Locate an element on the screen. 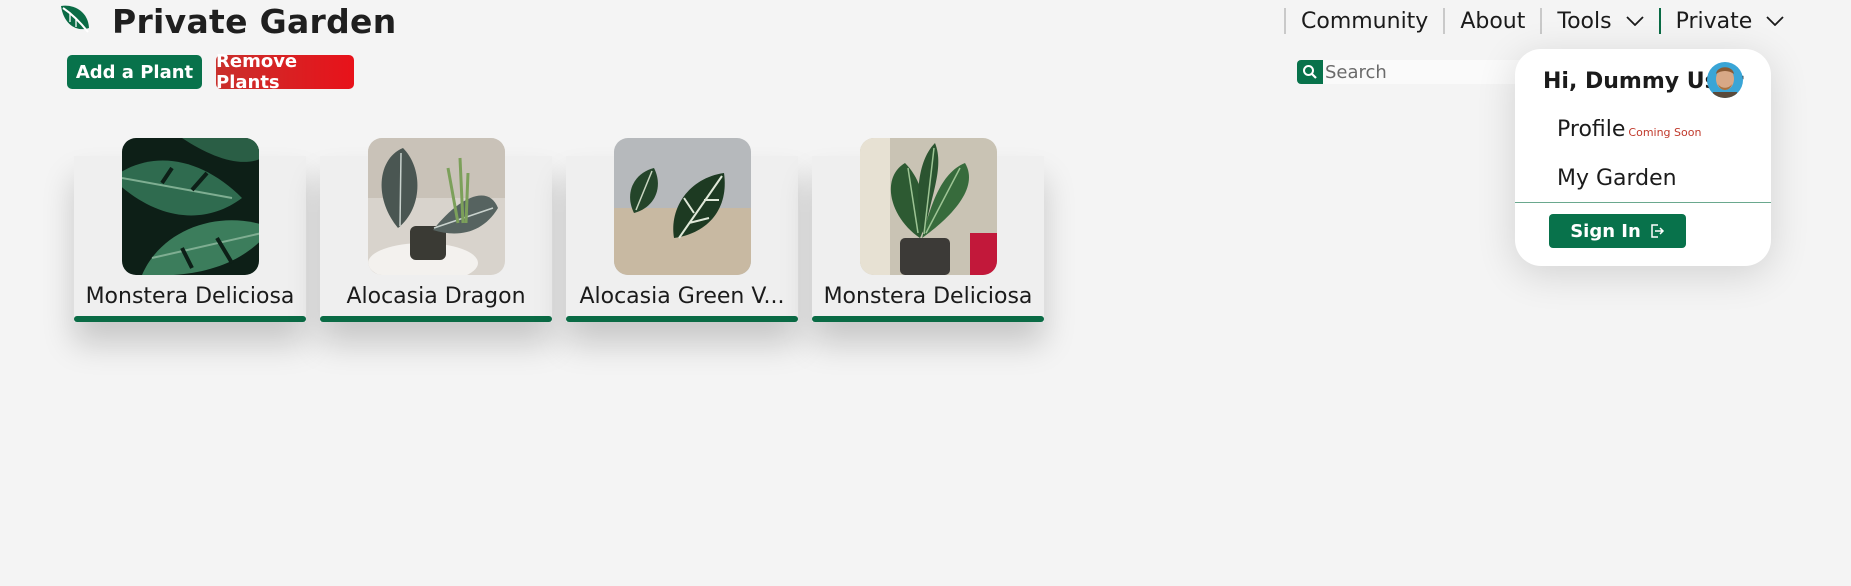 The width and height of the screenshot is (1851, 586). my-garden-label: My Garden is located at coordinates (1617, 178).